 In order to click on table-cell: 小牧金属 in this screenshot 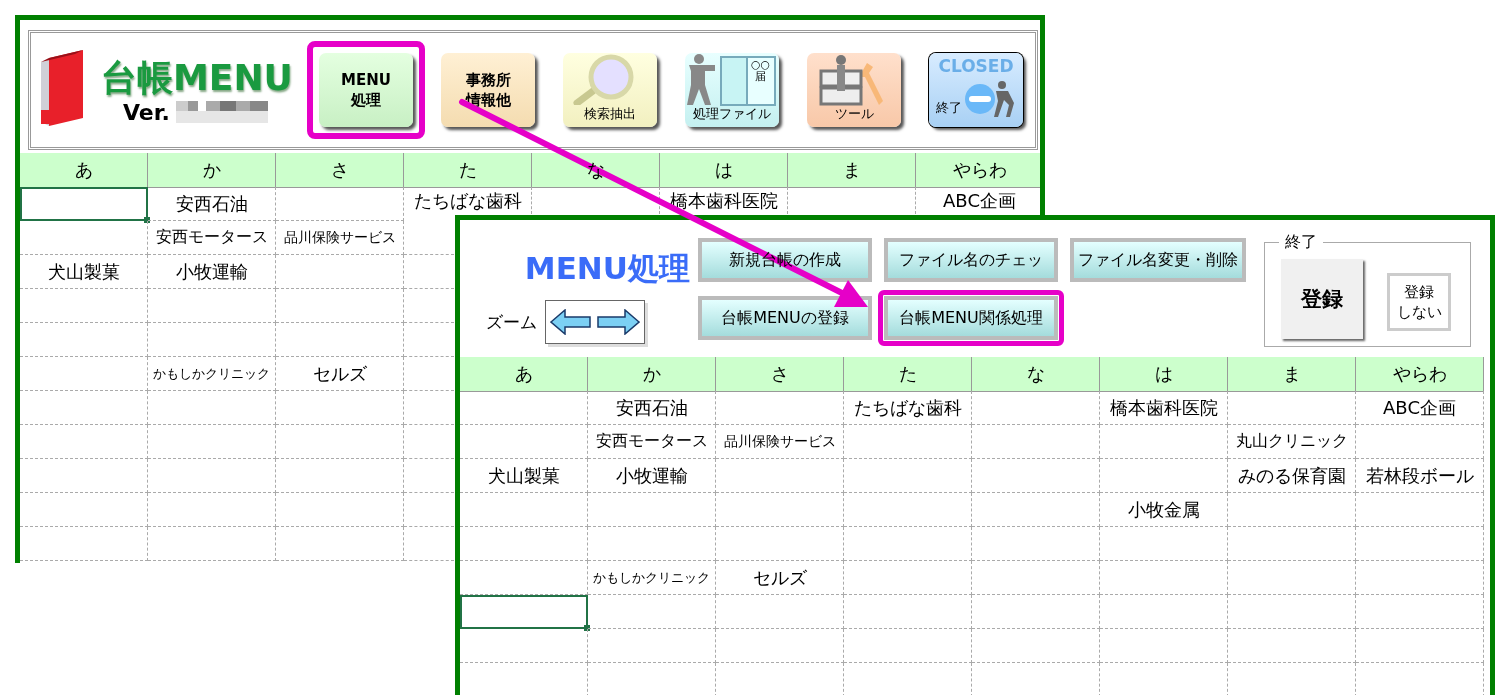, I will do `click(1164, 510)`.